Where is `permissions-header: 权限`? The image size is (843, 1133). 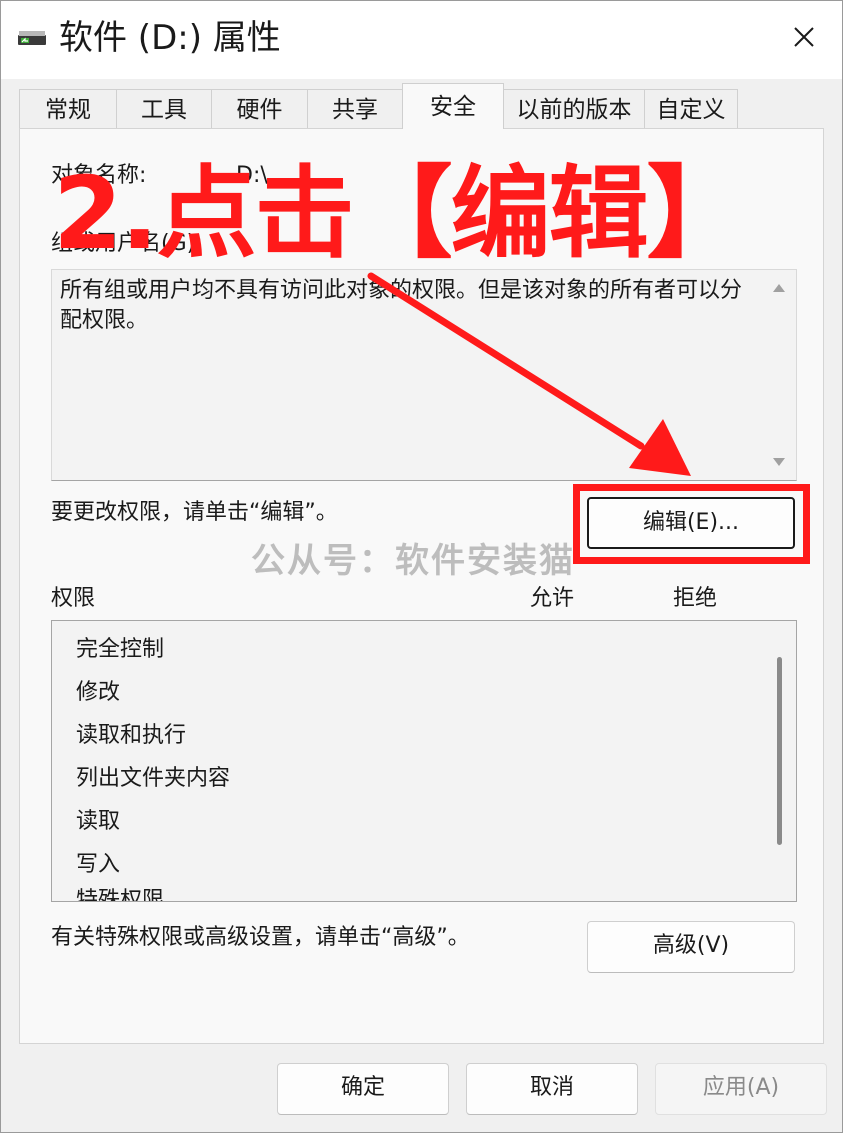
permissions-header: 权限 is located at coordinates (73, 598).